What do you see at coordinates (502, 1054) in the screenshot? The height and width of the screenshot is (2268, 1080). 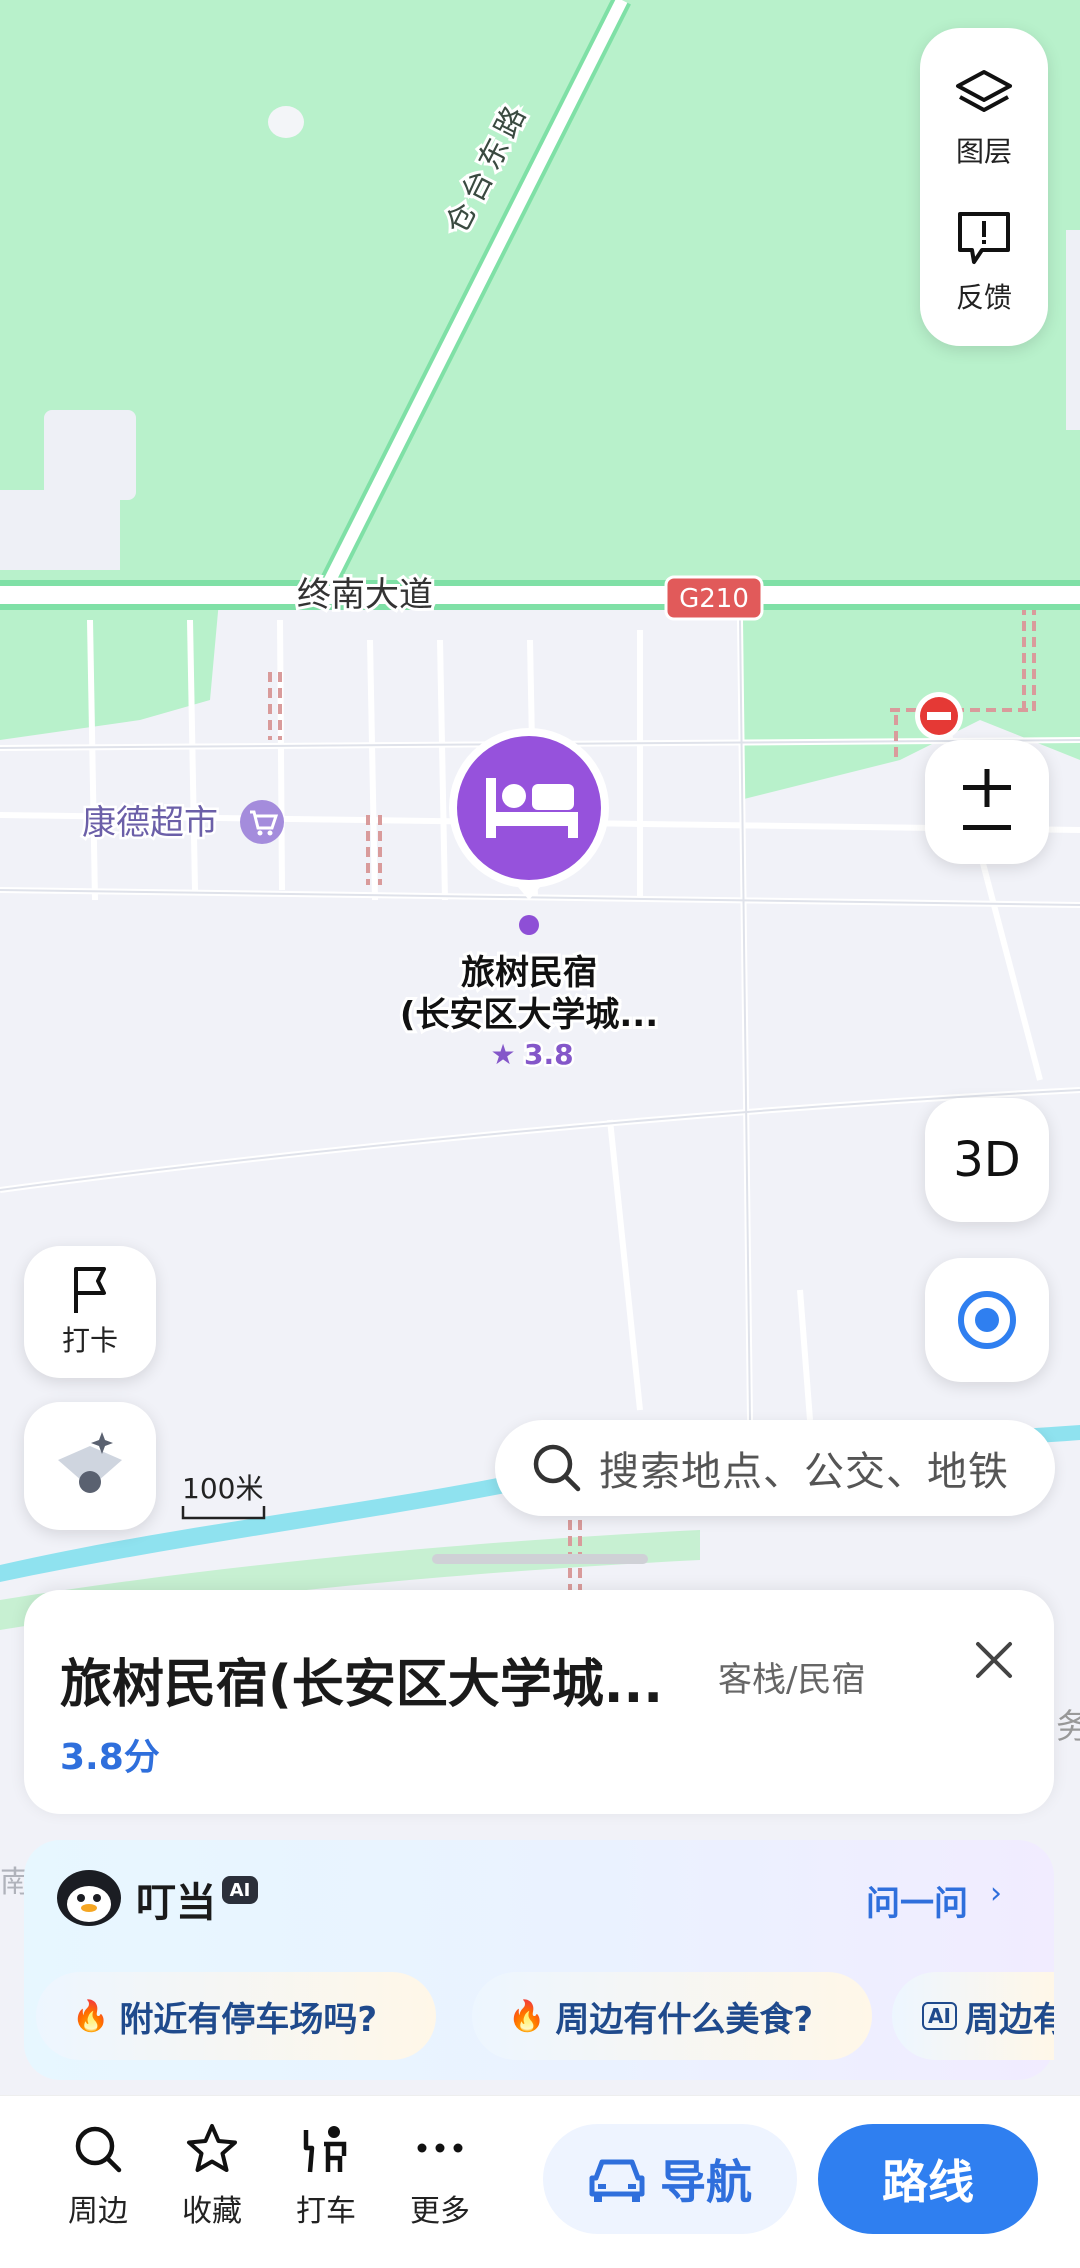 I see `star-icon: ★` at bounding box center [502, 1054].